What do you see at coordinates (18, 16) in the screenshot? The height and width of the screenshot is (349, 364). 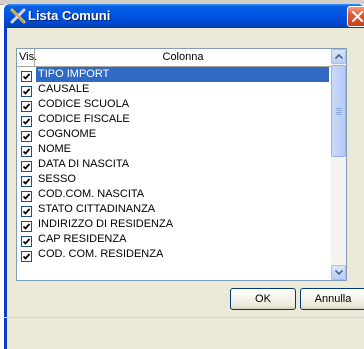 I see `wrench-cross-icon` at bounding box center [18, 16].